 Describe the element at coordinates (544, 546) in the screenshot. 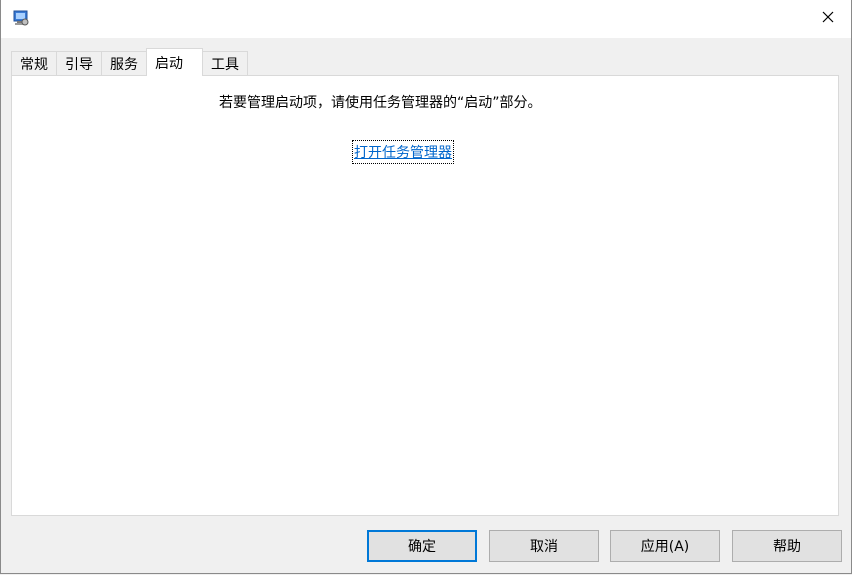

I see `cancel-button: 取消` at that location.